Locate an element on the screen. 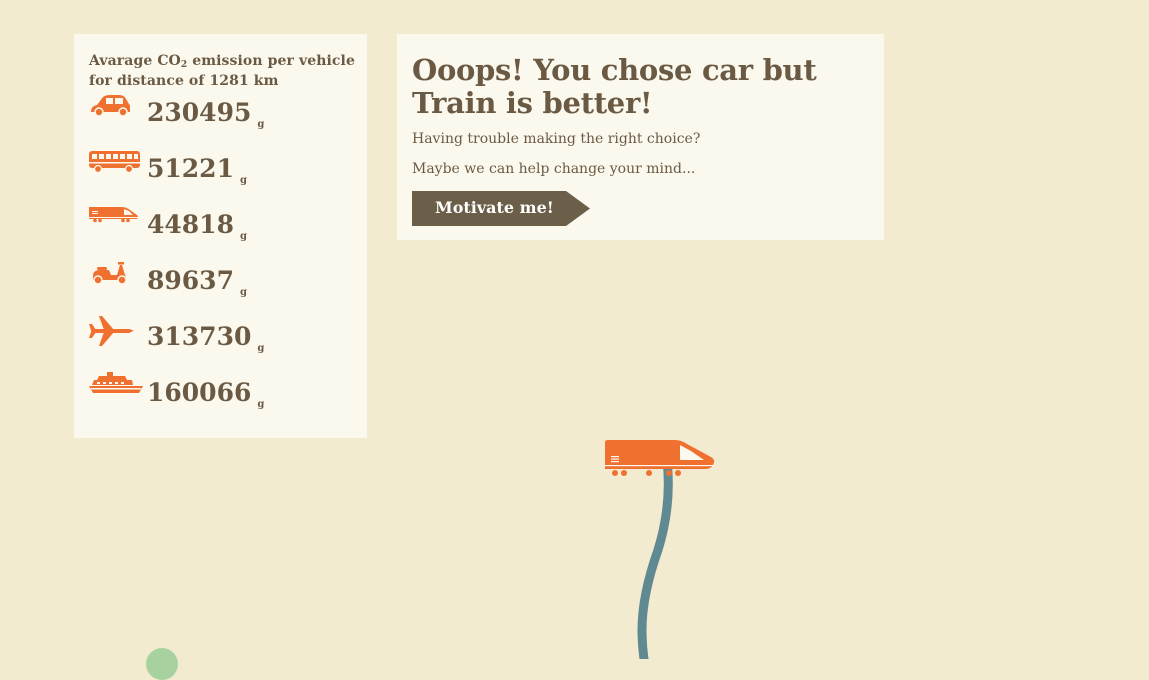 This screenshot has width=1149, height=680. stat-row-scooter: 89637 g is located at coordinates (224, 280).